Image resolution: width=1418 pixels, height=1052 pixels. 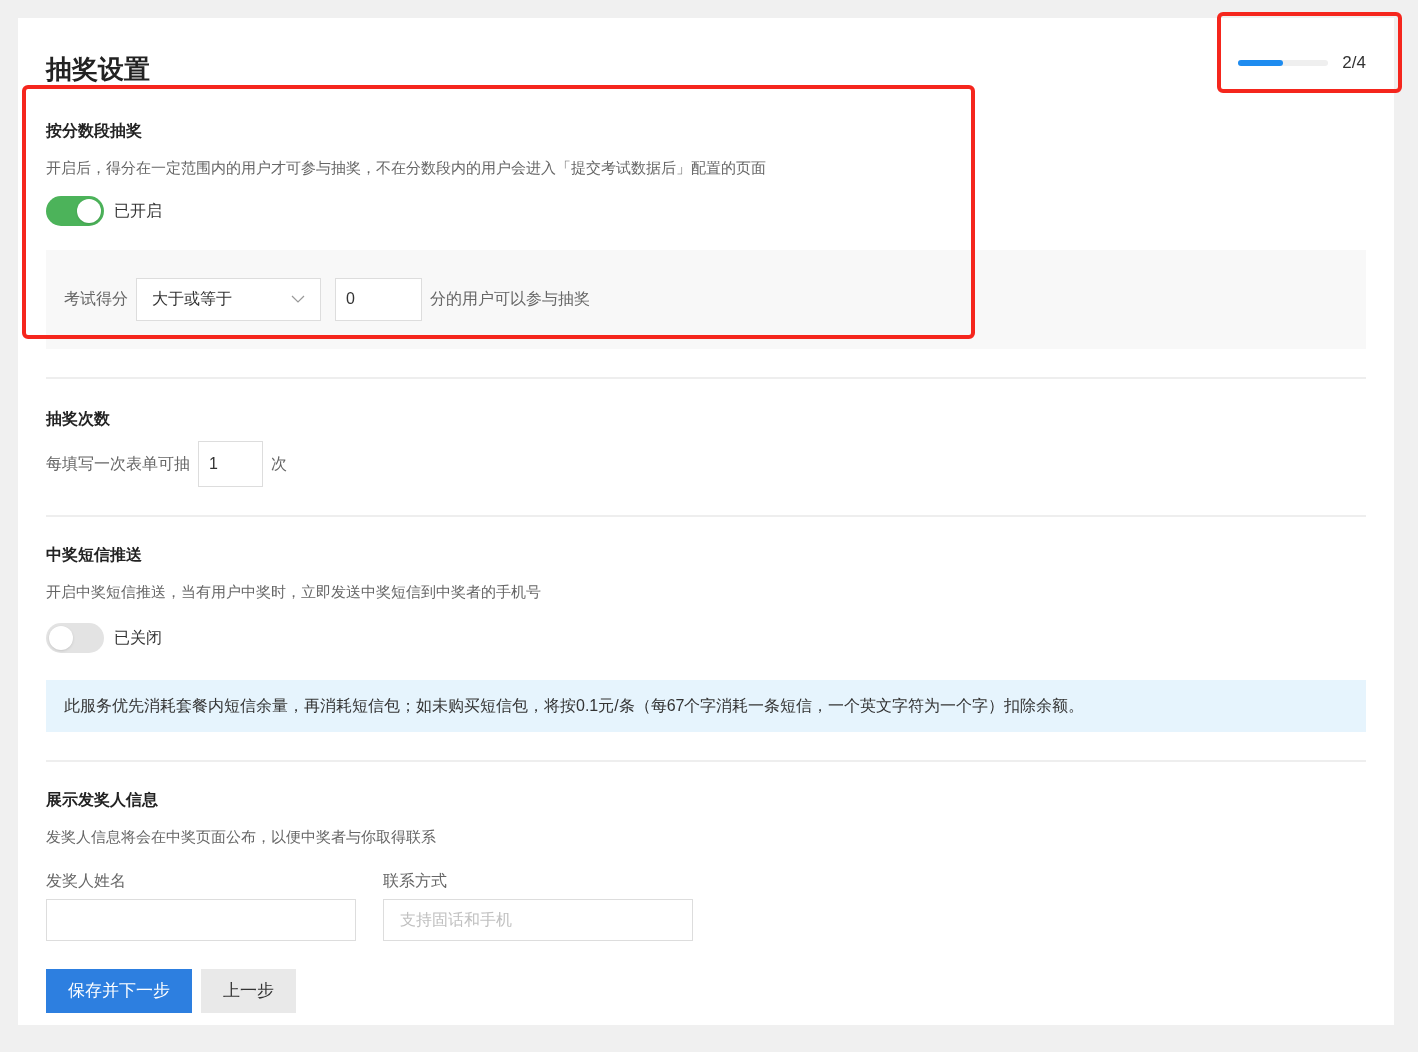 I want to click on section-description: 开启后，得分在一定范围内的用户才可参与抽奖，不在分数段内的用户会进入「提交考试数据后」配置的页面, so click(x=406, y=168).